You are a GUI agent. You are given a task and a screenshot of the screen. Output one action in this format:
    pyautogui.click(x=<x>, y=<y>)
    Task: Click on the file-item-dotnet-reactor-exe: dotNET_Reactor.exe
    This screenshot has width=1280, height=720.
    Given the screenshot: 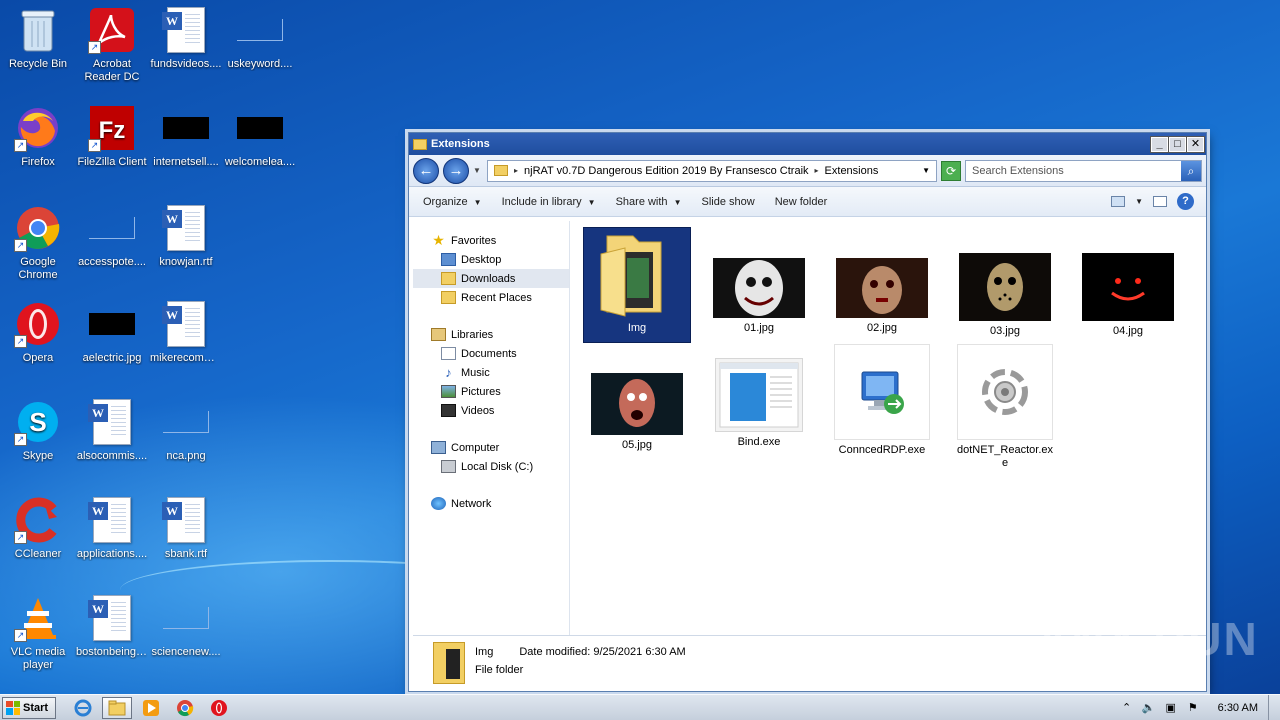 What is the action you would take?
    pyautogui.click(x=1005, y=407)
    